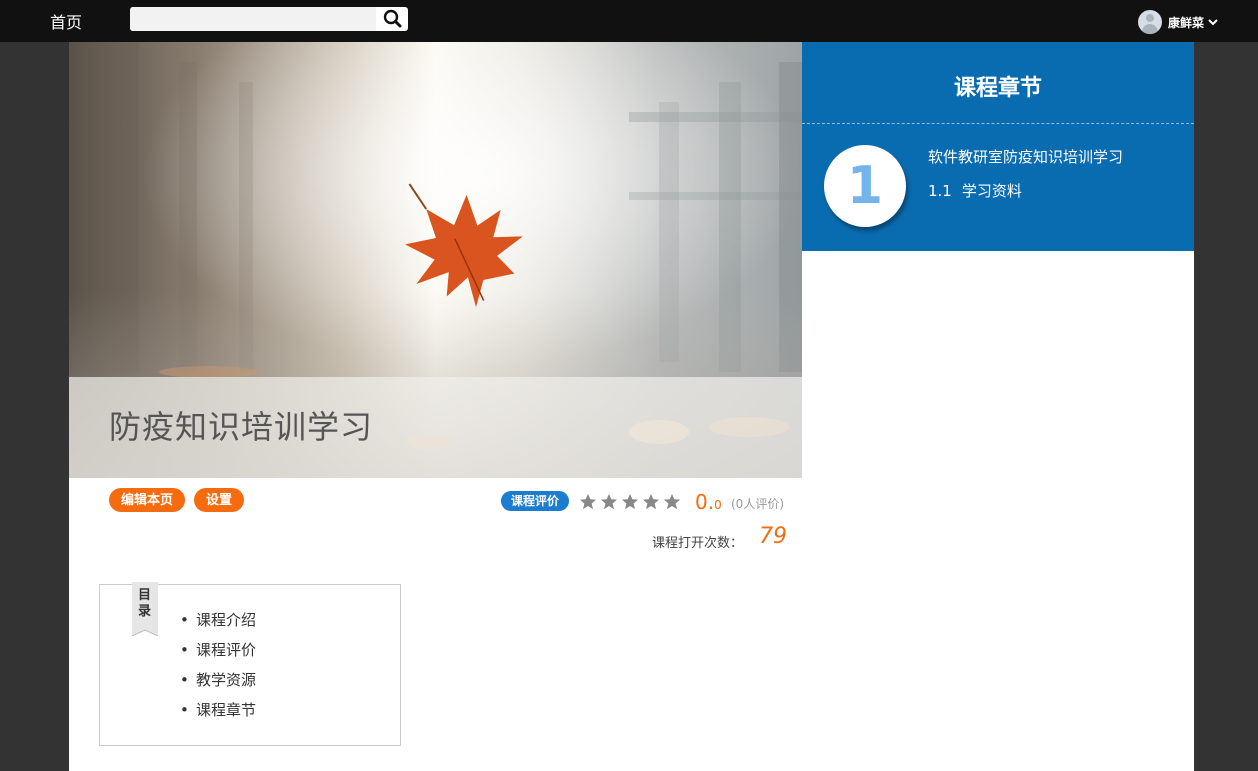 This screenshot has height=771, width=1258. I want to click on toc-item-rating: 课程评价, so click(218, 654).